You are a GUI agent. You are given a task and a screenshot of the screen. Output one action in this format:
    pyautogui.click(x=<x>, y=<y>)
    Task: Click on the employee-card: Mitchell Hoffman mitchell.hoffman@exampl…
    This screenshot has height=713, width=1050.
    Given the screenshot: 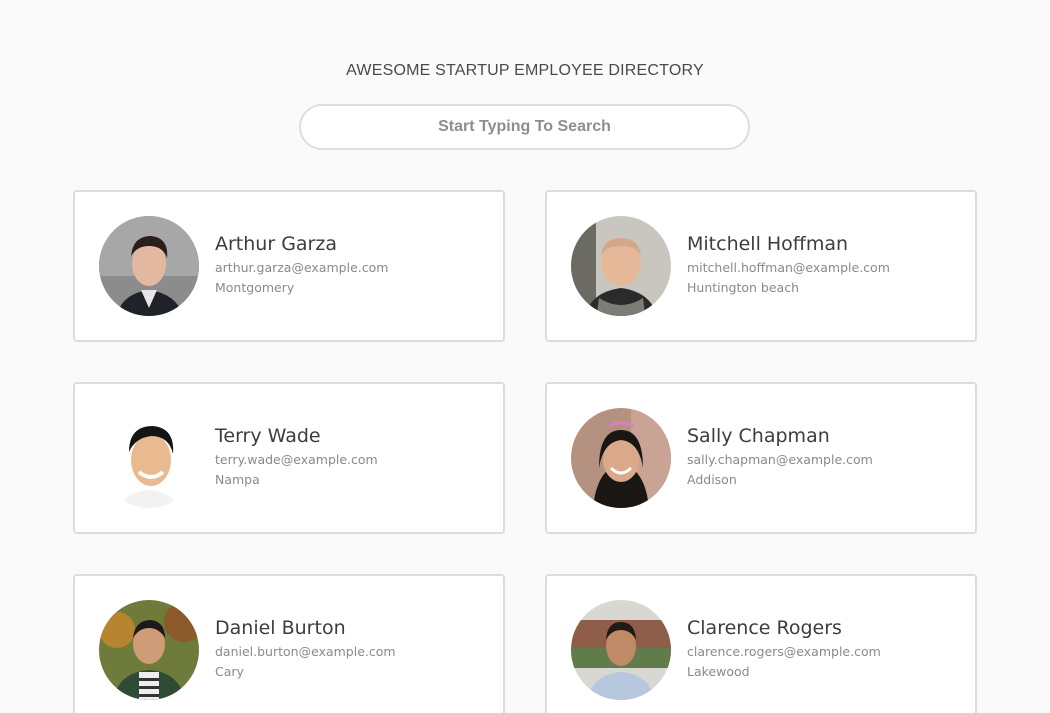 What is the action you would take?
    pyautogui.click(x=761, y=266)
    